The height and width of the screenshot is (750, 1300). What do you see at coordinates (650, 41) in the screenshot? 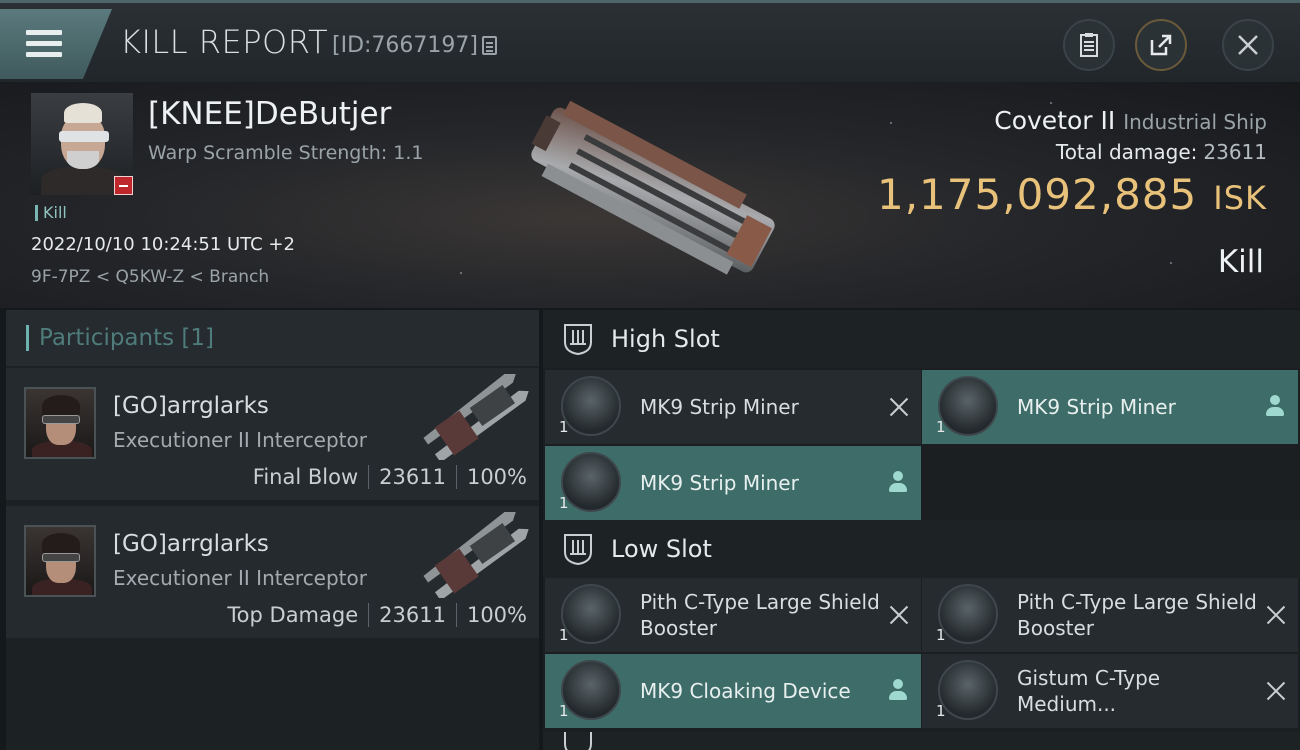
I see `top-bar: KILL REPORT [ID:7667197]` at bounding box center [650, 41].